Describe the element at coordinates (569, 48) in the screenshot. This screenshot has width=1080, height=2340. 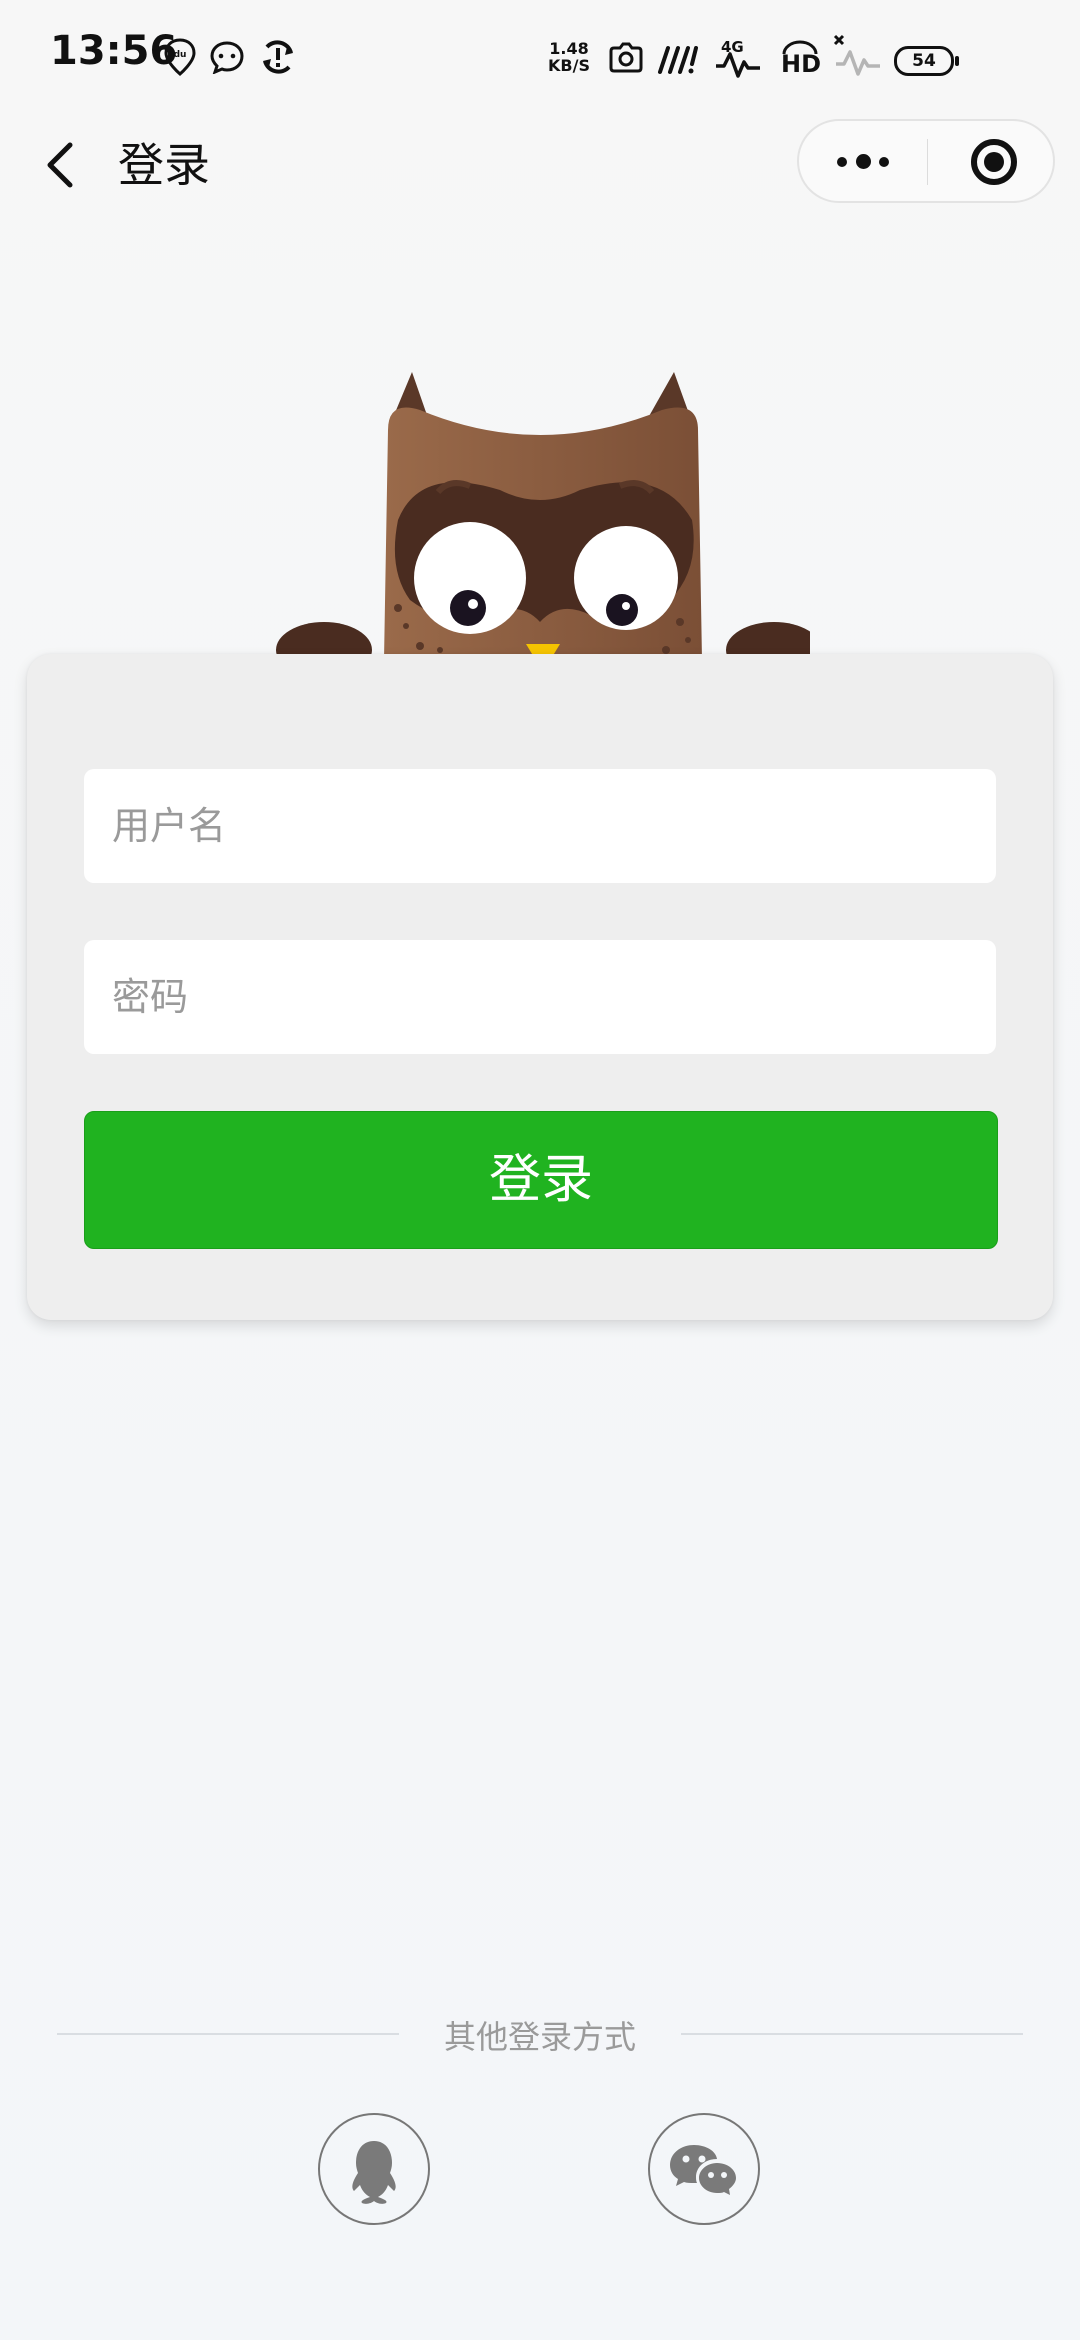
I see `net-speed-value: 1.48` at that location.